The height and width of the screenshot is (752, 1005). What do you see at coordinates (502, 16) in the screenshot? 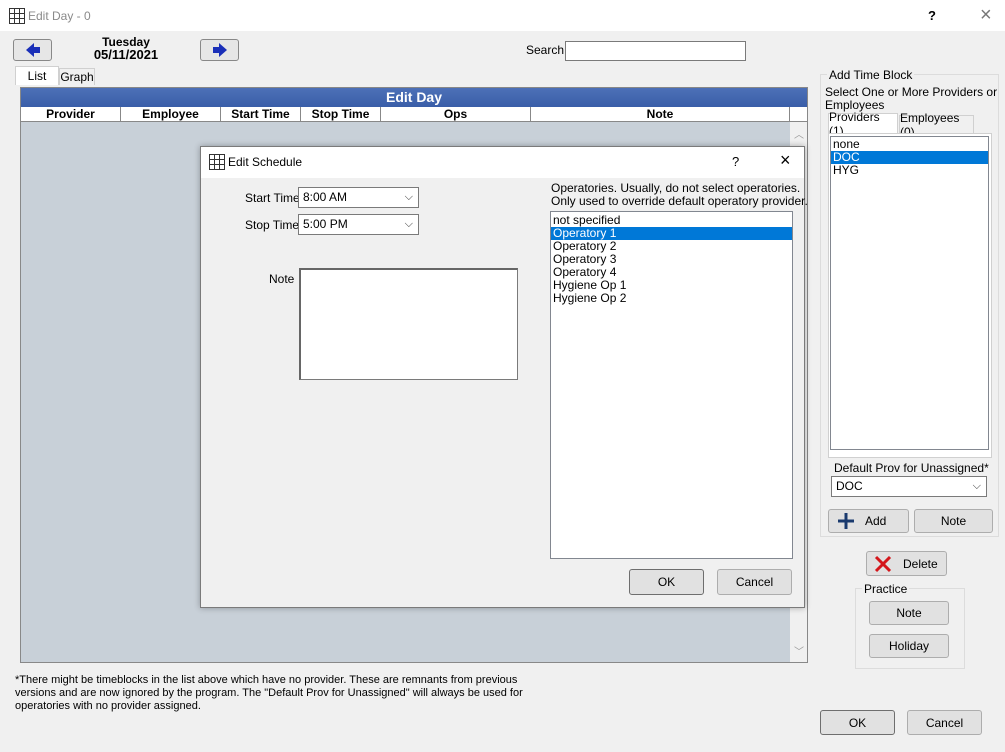
I see `window-titlebar: Edit Day - 0 ? ×` at bounding box center [502, 16].